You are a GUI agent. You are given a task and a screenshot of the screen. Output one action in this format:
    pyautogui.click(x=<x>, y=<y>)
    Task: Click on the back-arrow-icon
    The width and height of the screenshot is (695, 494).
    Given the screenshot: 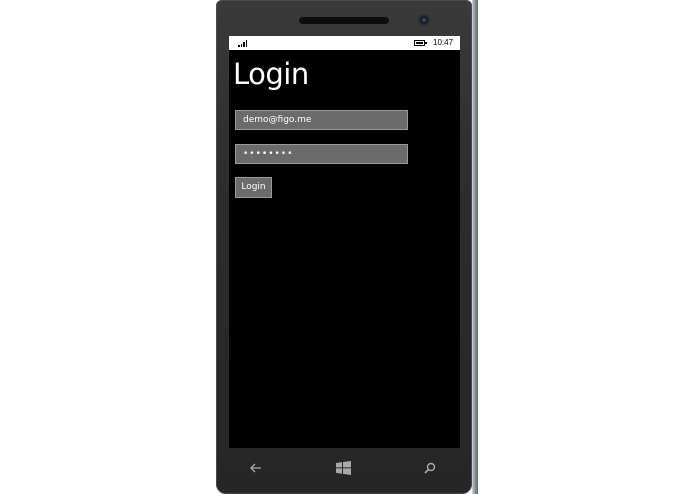 What is the action you would take?
    pyautogui.click(x=256, y=468)
    